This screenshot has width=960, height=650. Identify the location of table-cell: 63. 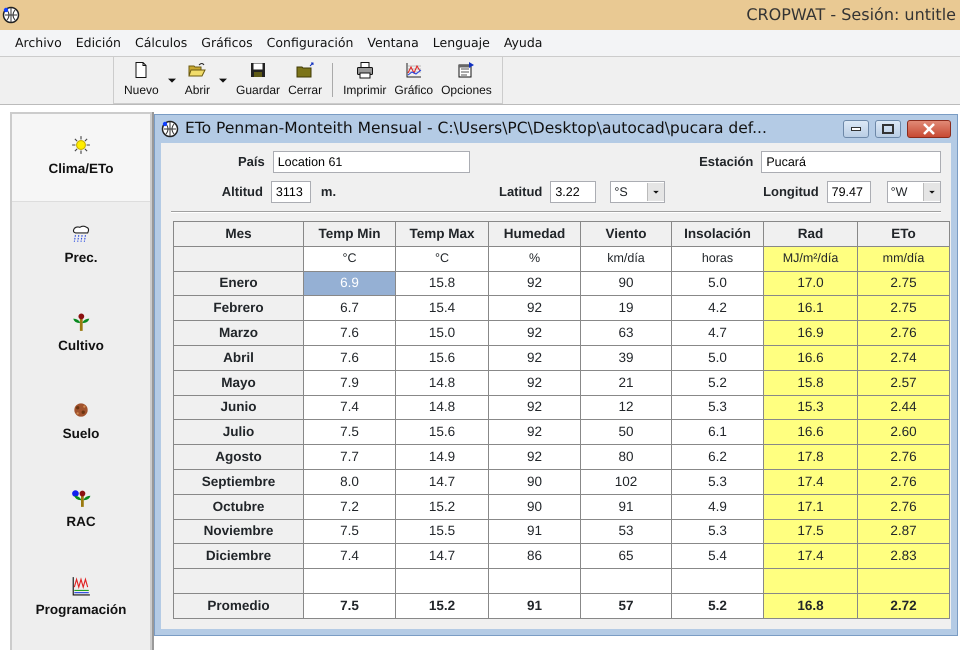
(626, 333).